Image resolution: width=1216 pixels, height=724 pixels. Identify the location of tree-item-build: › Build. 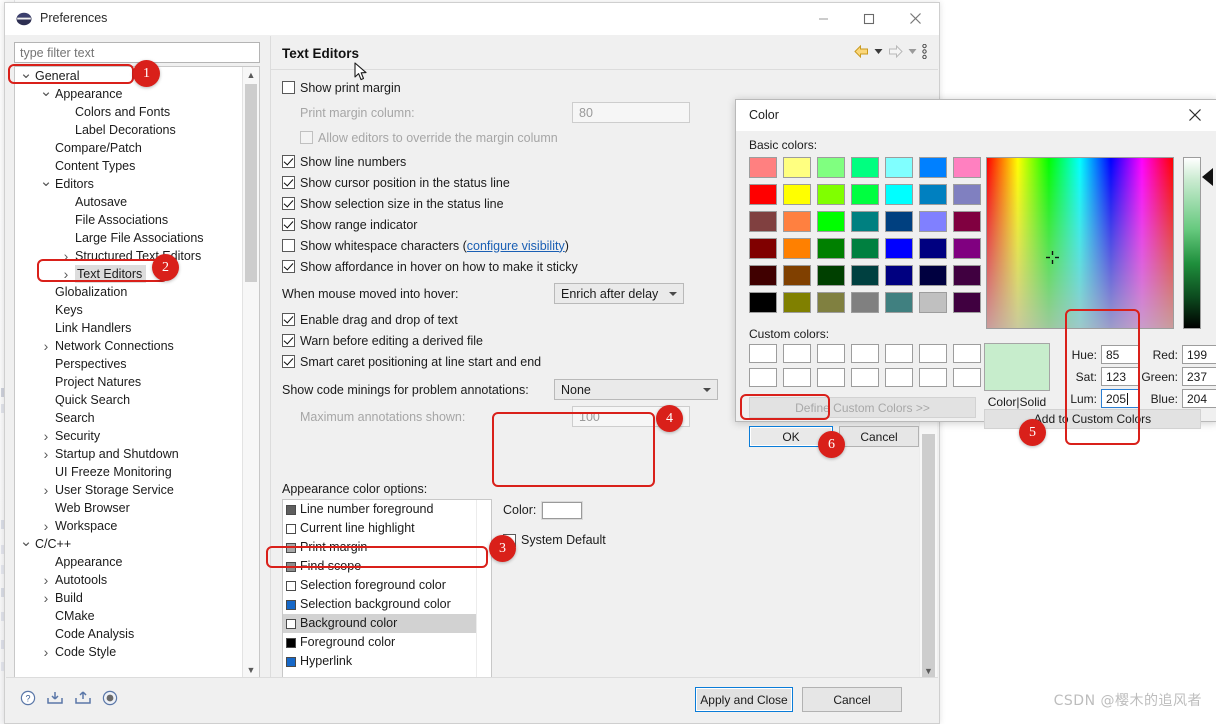
(129, 598).